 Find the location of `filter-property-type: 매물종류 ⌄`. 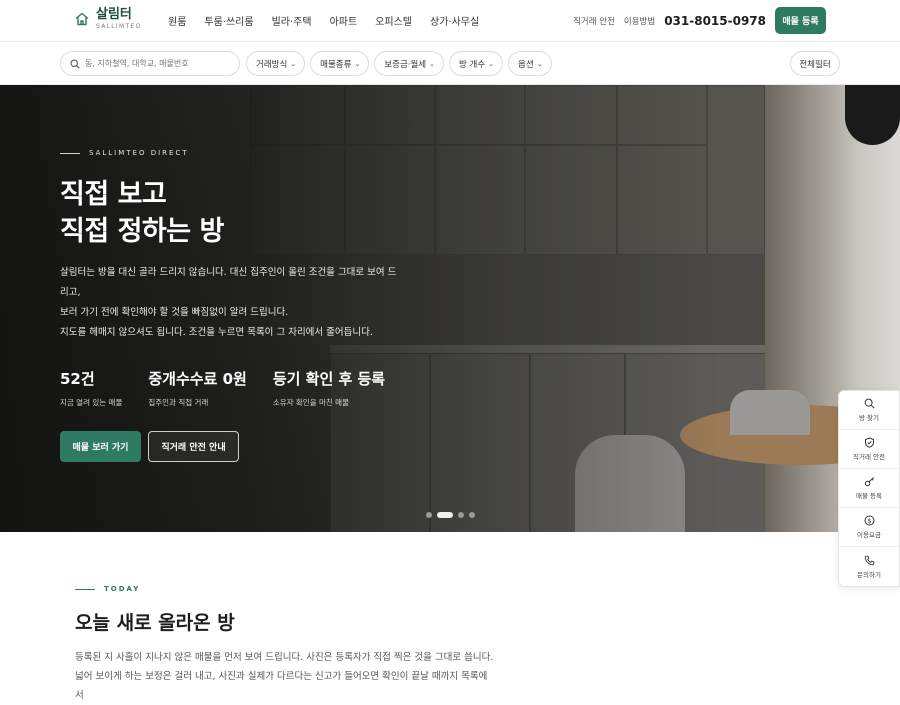

filter-property-type: 매물종류 ⌄ is located at coordinates (340, 63).